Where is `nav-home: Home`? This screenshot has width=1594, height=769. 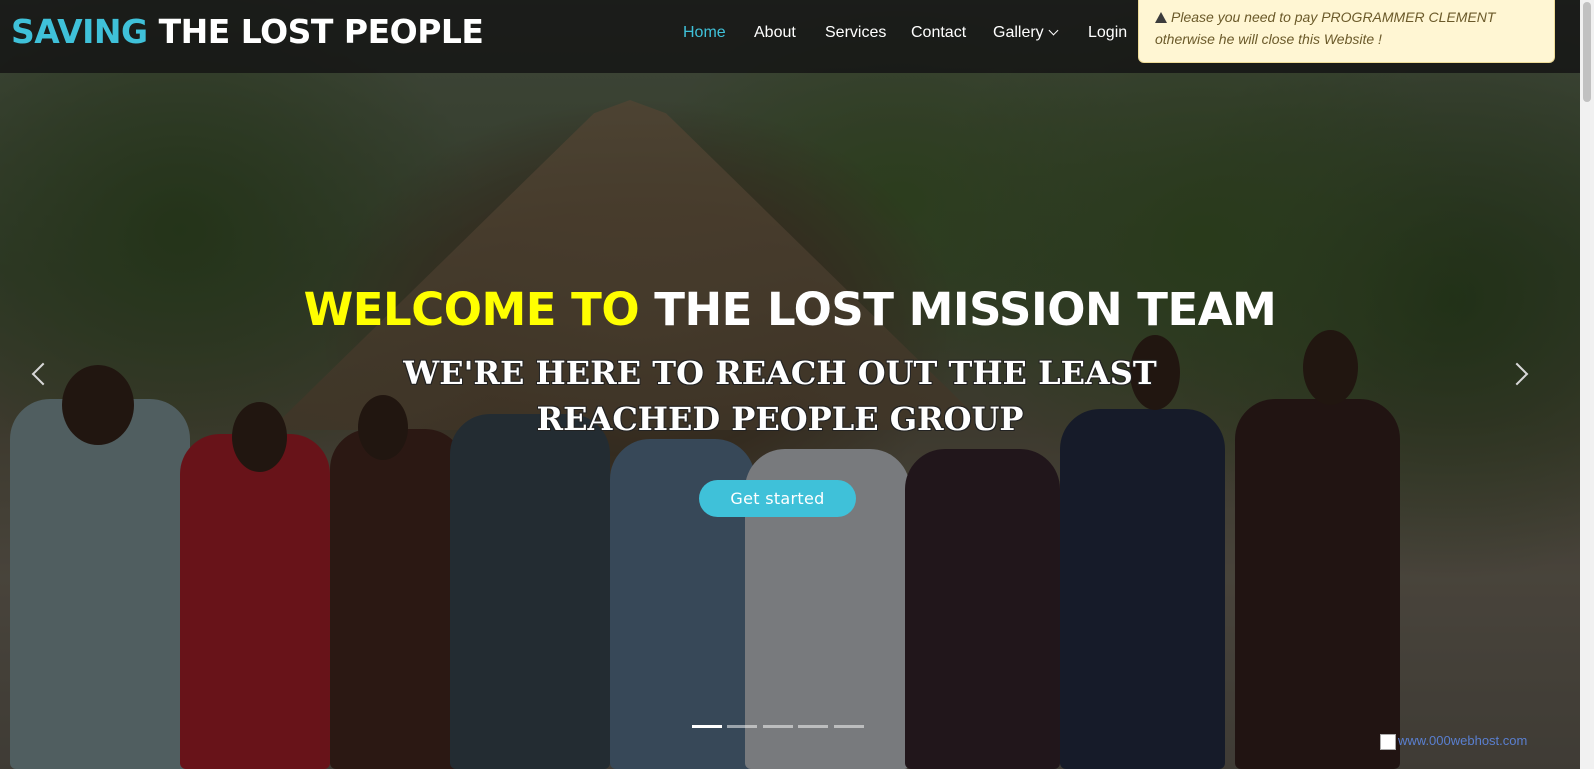
nav-home: Home is located at coordinates (704, 33).